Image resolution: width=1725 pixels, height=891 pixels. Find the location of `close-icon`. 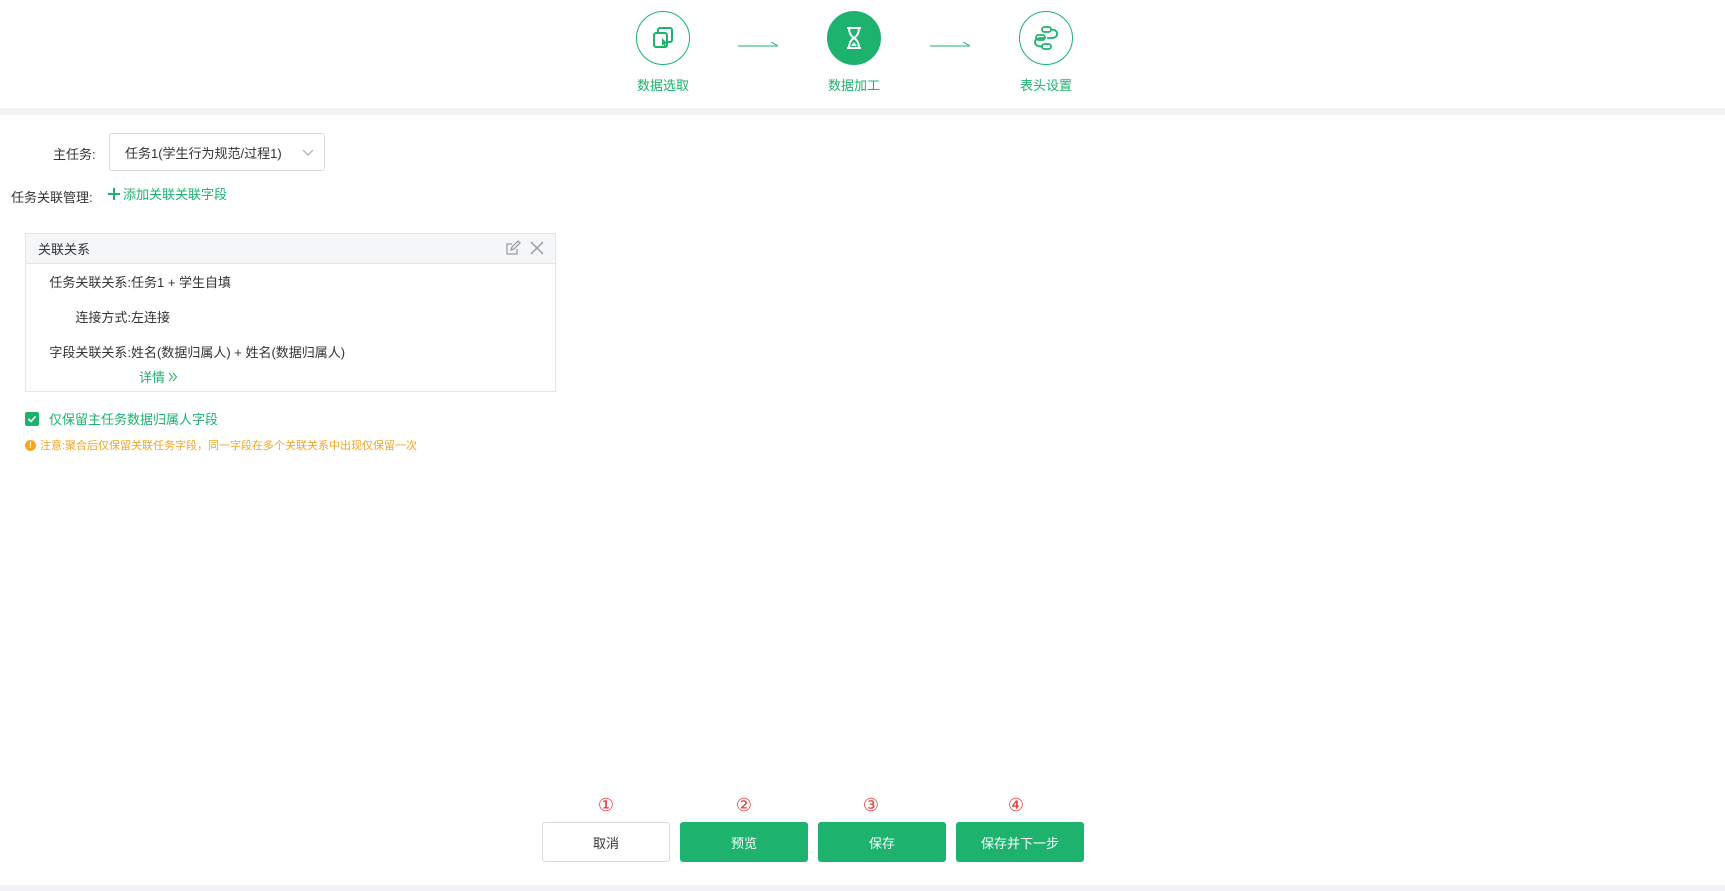

close-icon is located at coordinates (537, 248).